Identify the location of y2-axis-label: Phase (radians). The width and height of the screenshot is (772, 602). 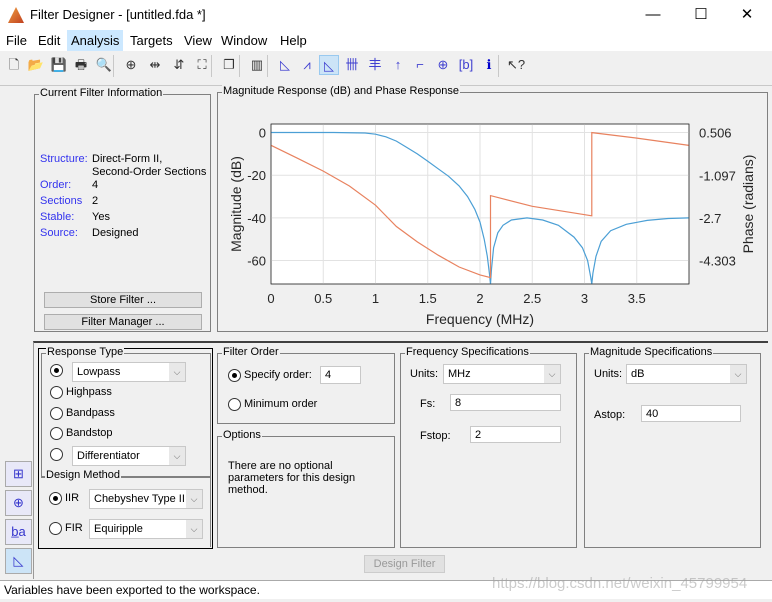
(748, 204).